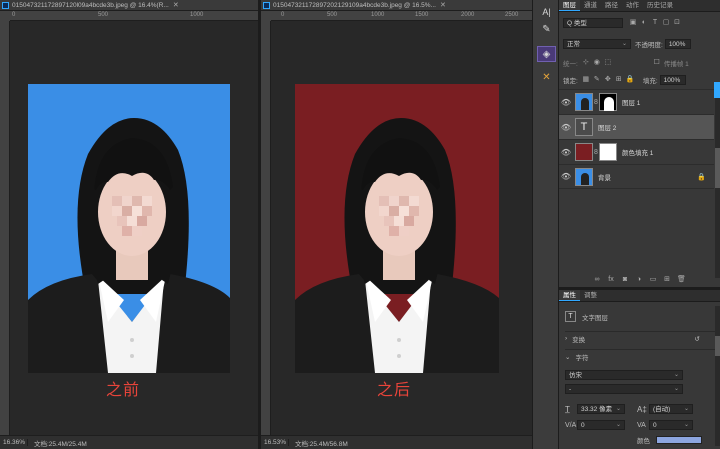 The height and width of the screenshot is (449, 720). Describe the element at coordinates (129, 442) in the screenshot. I see `status-bar: 16.36% 文档:25.4M/25.4M` at that location.